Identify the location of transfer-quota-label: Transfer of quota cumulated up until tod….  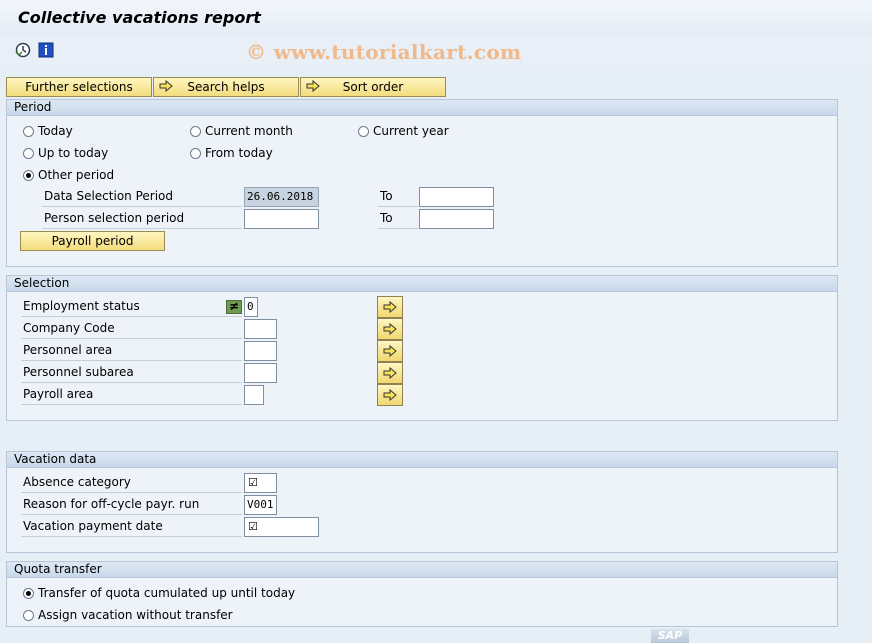
(167, 593).